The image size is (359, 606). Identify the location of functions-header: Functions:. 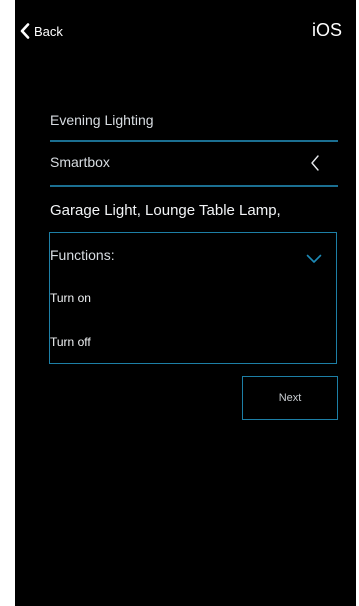
(193, 257).